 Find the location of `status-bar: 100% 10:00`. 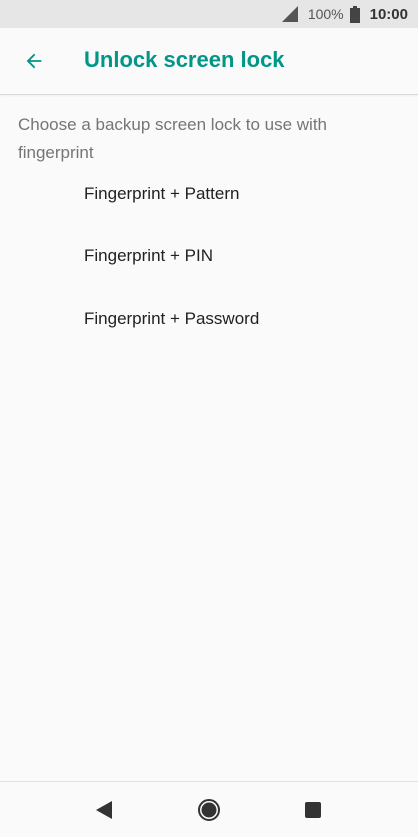

status-bar: 100% 10:00 is located at coordinates (209, 14).